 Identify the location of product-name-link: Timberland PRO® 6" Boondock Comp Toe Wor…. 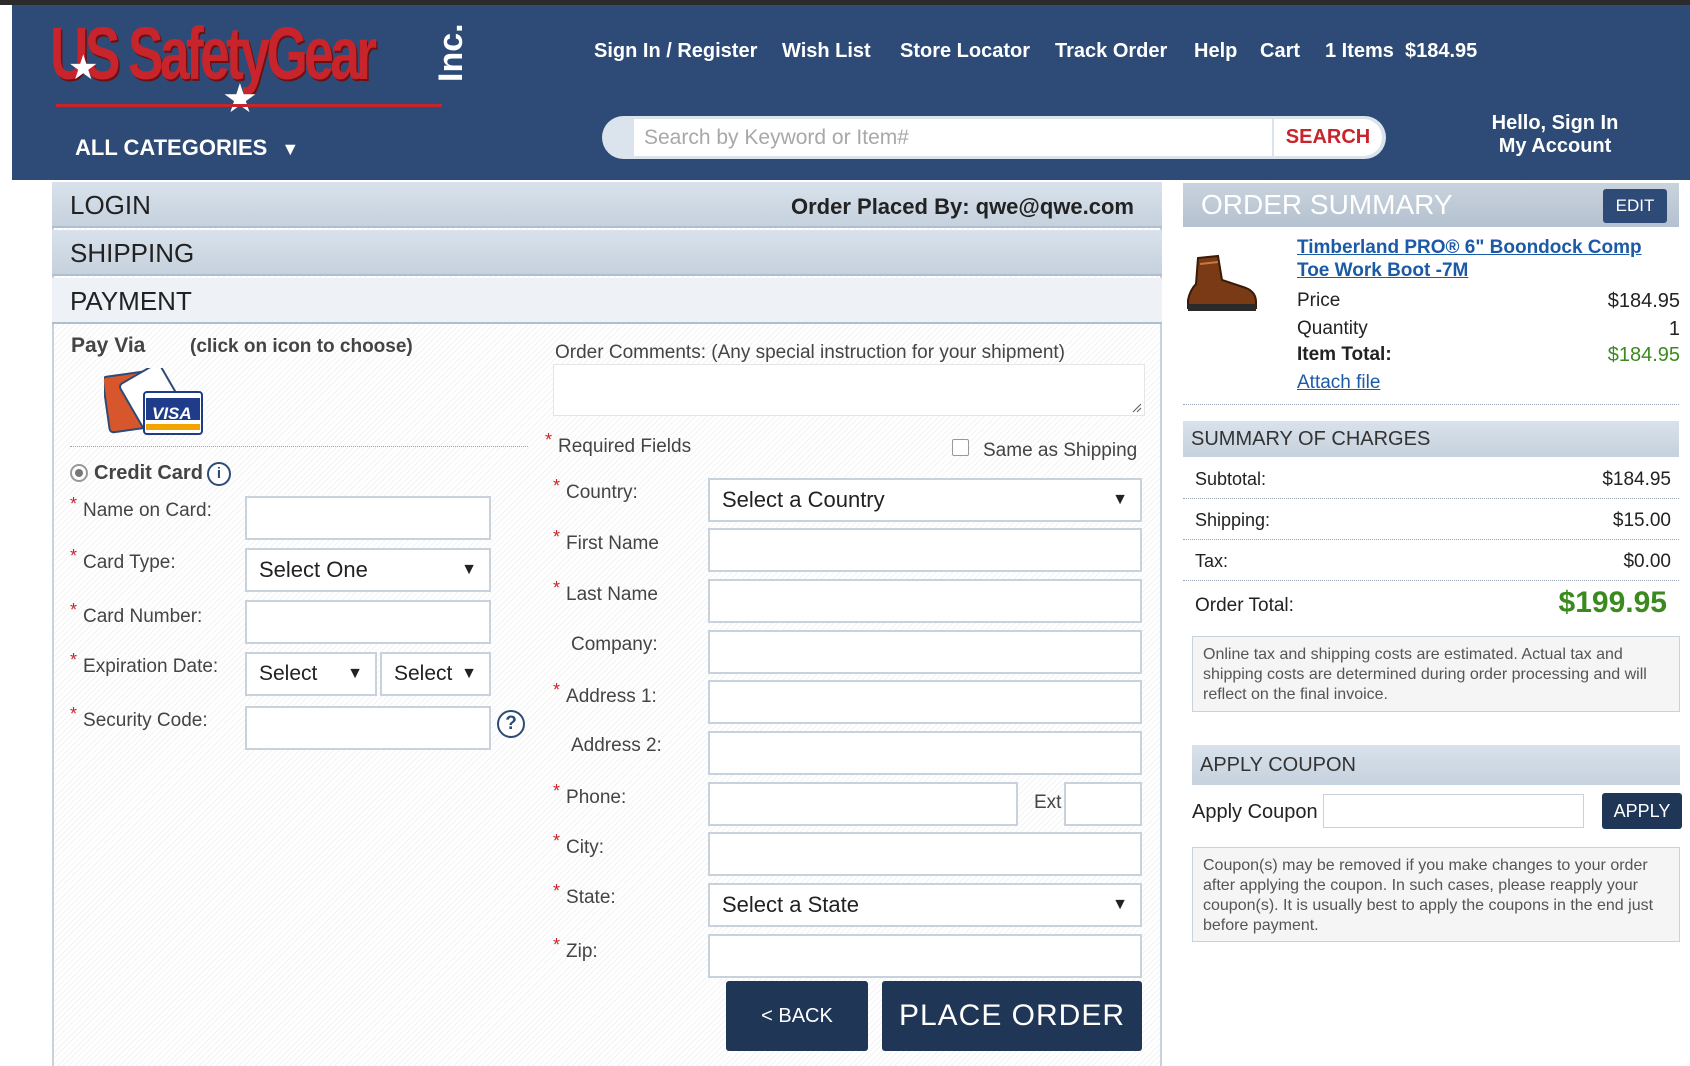
(1487, 259).